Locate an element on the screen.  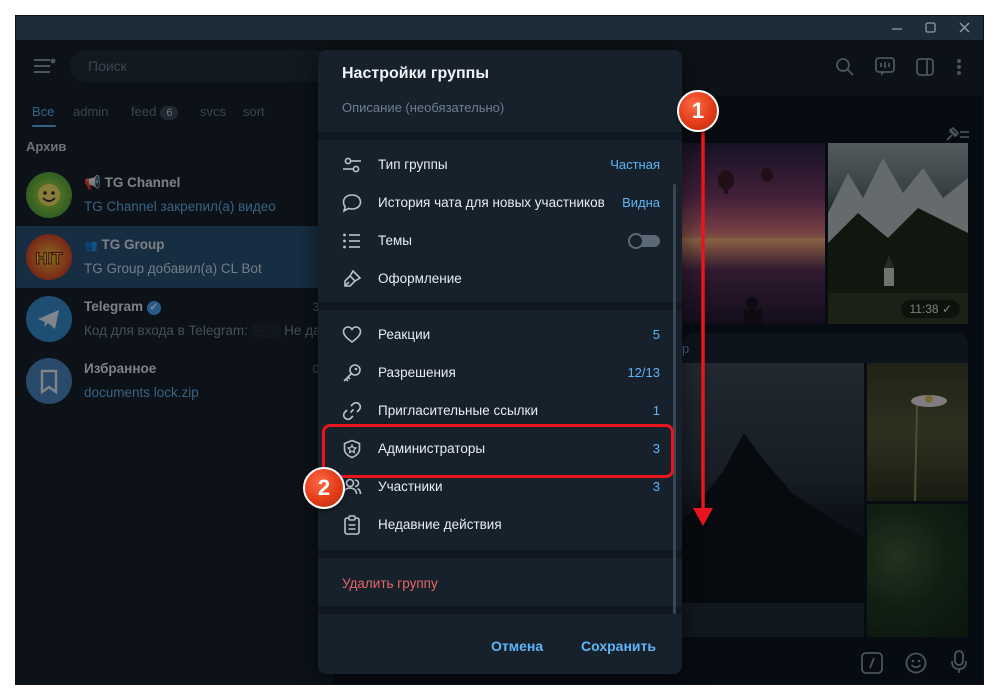
row-label: Недавние действия is located at coordinates (440, 524).